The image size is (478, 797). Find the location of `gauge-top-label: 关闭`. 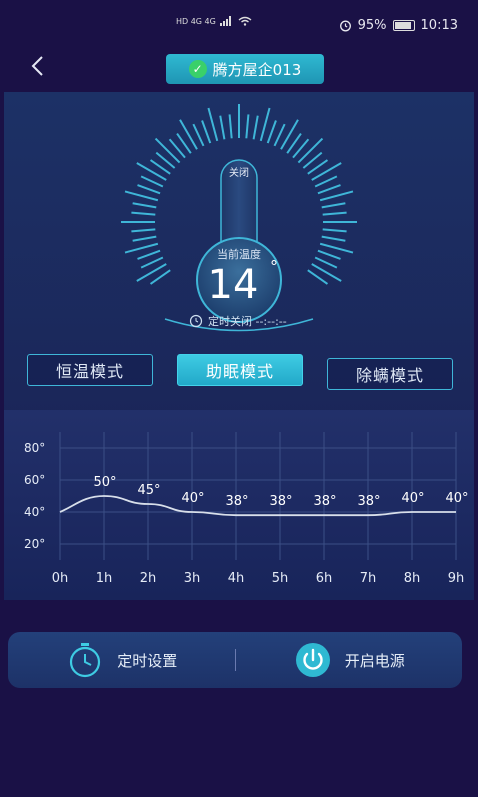

gauge-top-label: 关闭 is located at coordinates (239, 172).